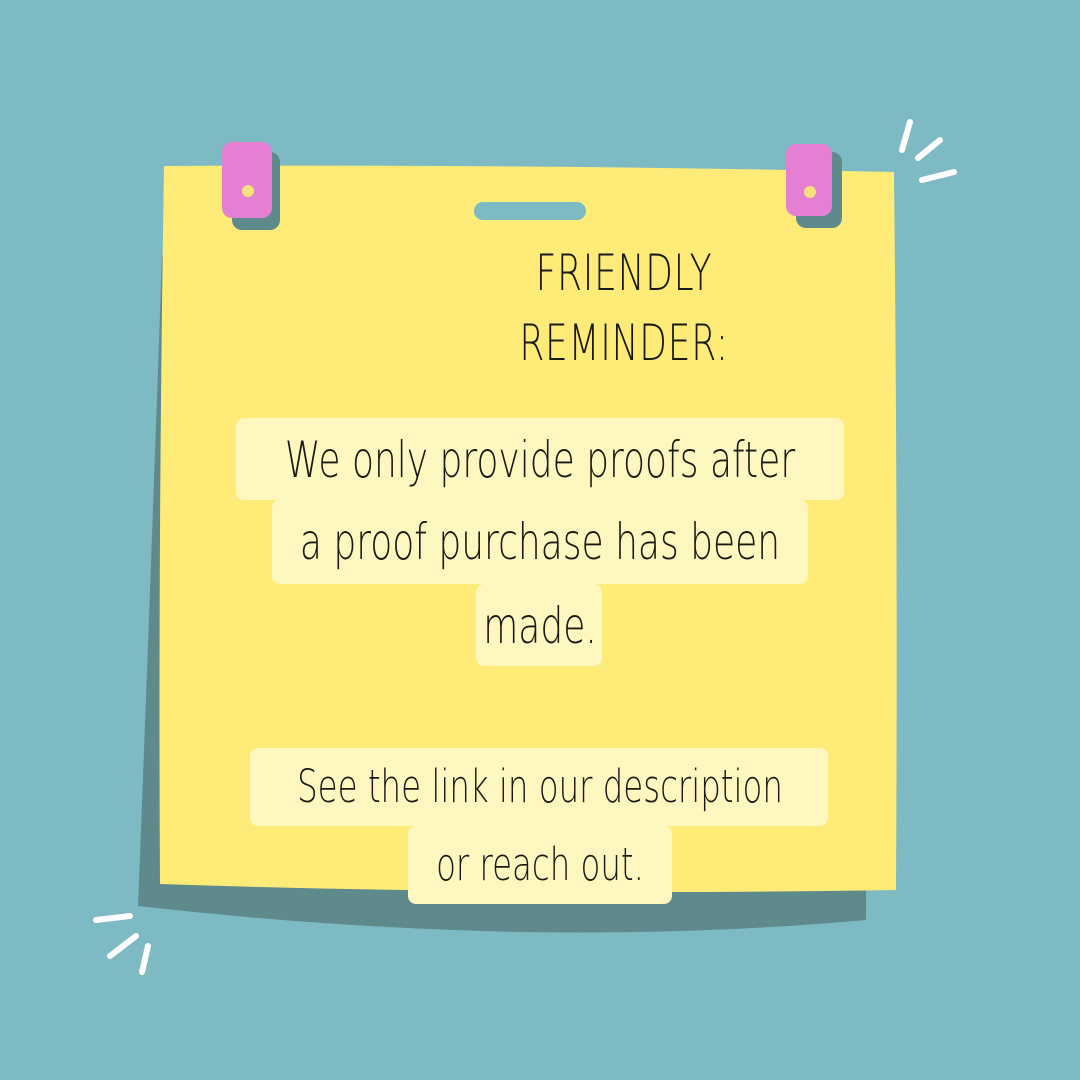 The width and height of the screenshot is (1080, 1080). I want to click on body-line: We only provide proofs after, so click(540, 460).